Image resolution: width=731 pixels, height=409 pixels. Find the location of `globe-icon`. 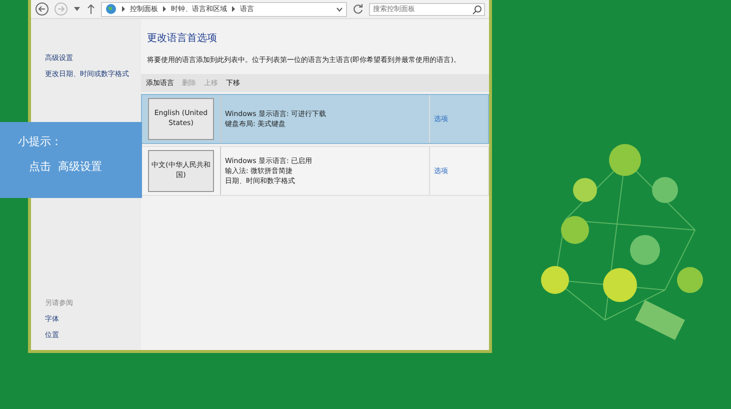

globe-icon is located at coordinates (111, 9).